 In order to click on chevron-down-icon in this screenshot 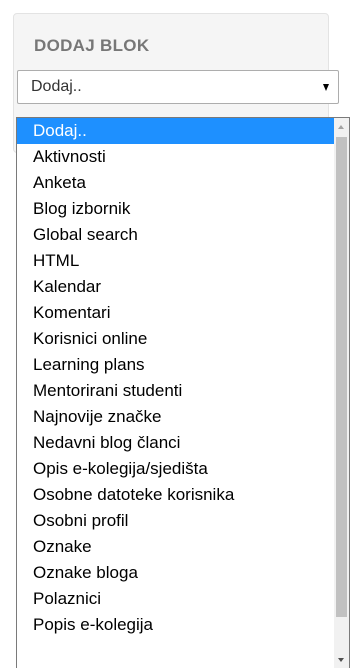, I will do `click(326, 87)`.